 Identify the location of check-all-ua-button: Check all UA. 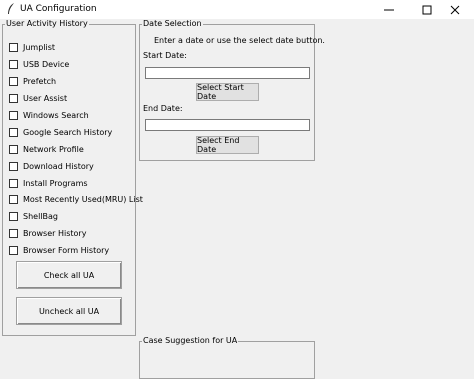
(69, 275).